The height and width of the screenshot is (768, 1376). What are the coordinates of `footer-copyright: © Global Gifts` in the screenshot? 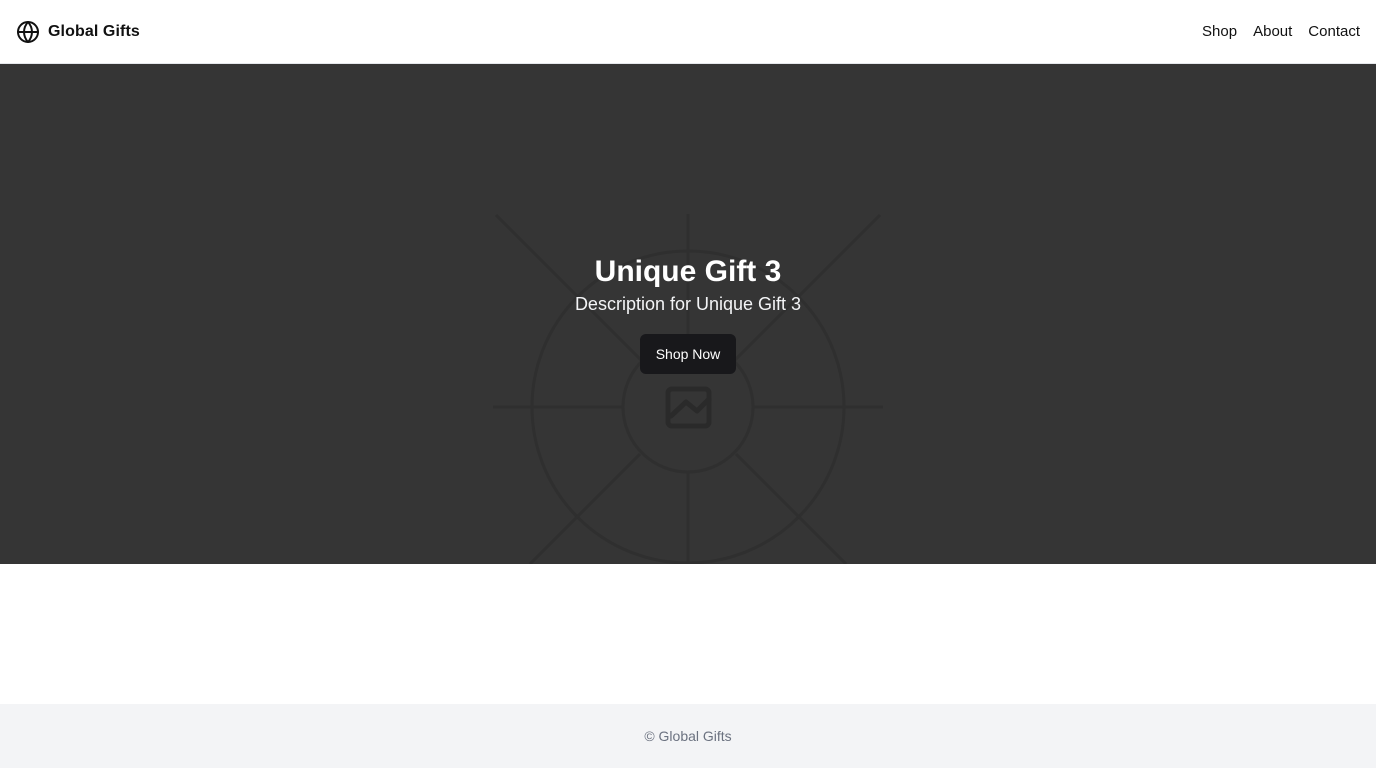 It's located at (688, 736).